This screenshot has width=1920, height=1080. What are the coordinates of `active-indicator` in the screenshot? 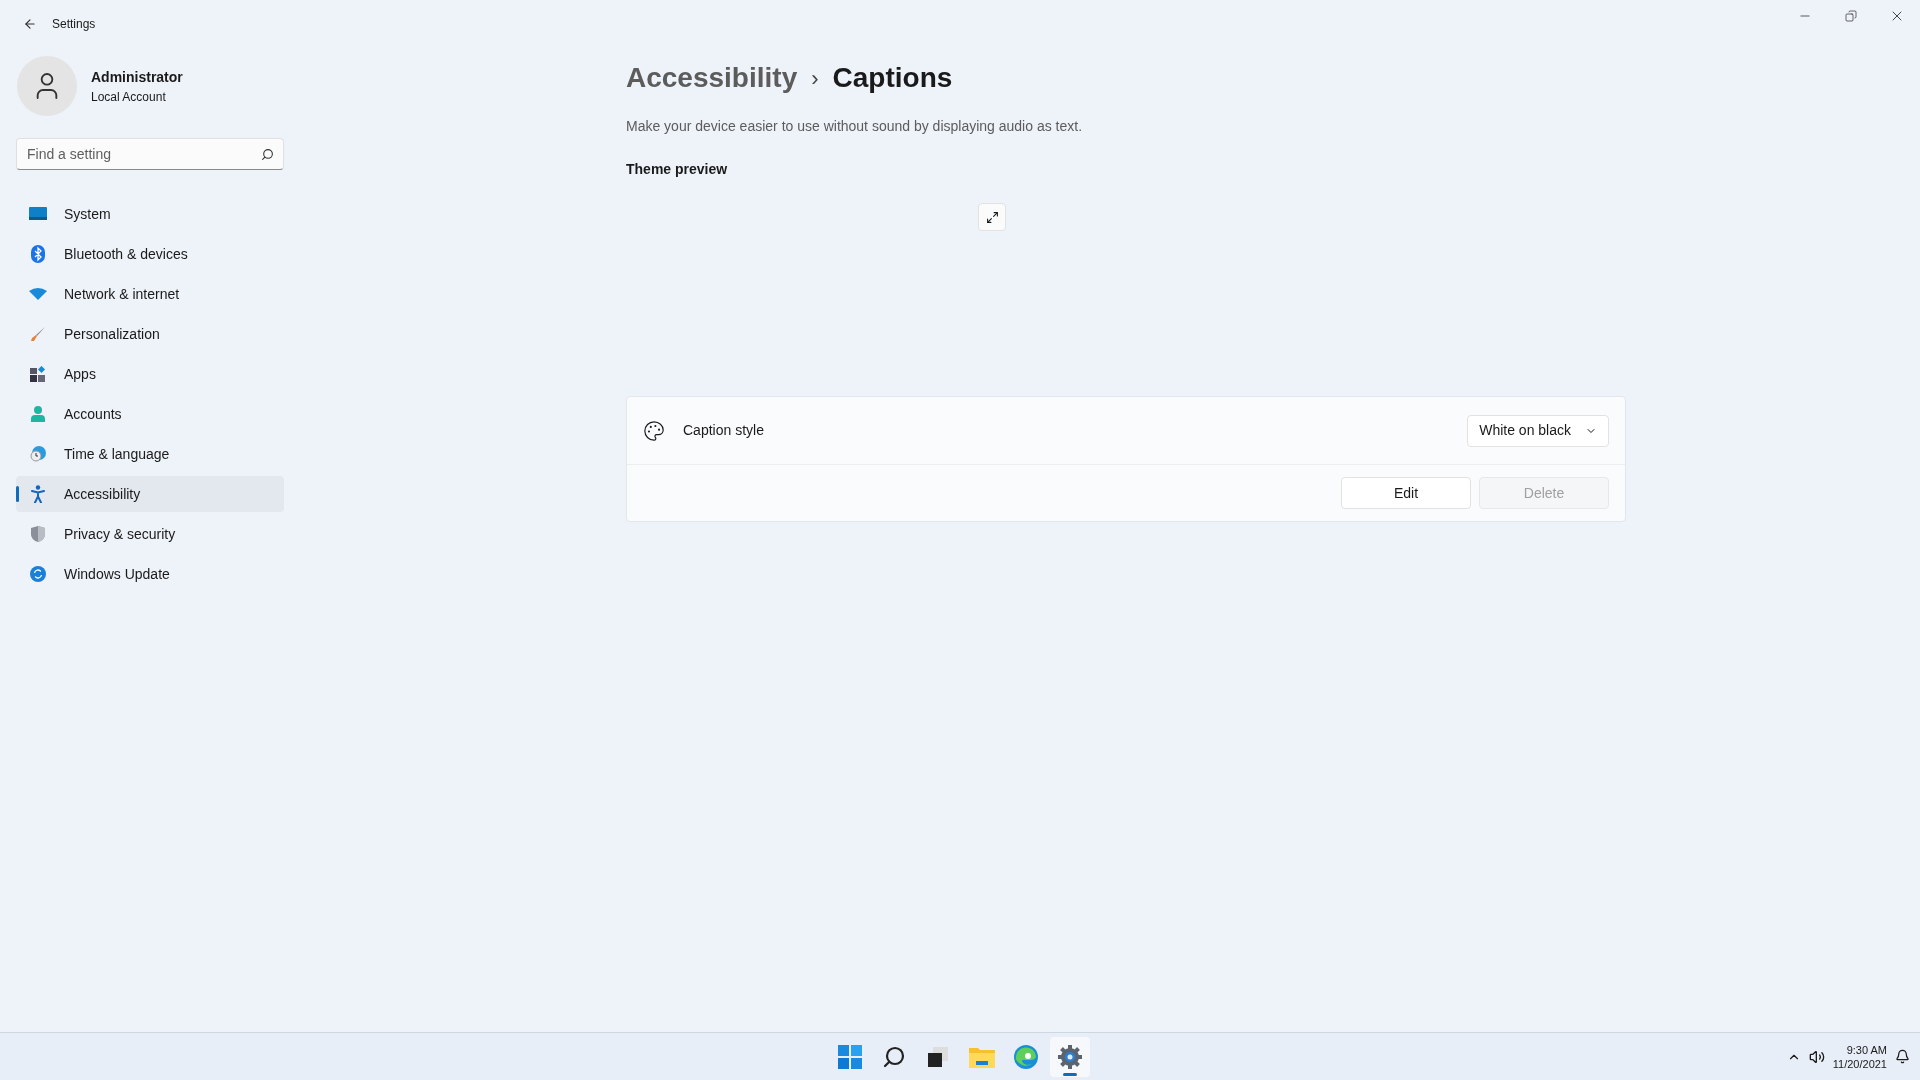 It's located at (1070, 1074).